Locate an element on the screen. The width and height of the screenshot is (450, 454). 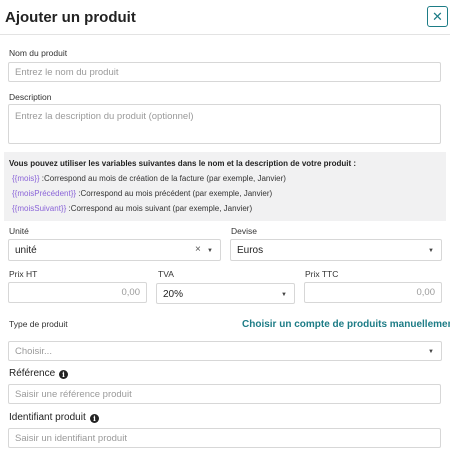
close-button: ✕ is located at coordinates (437, 16).